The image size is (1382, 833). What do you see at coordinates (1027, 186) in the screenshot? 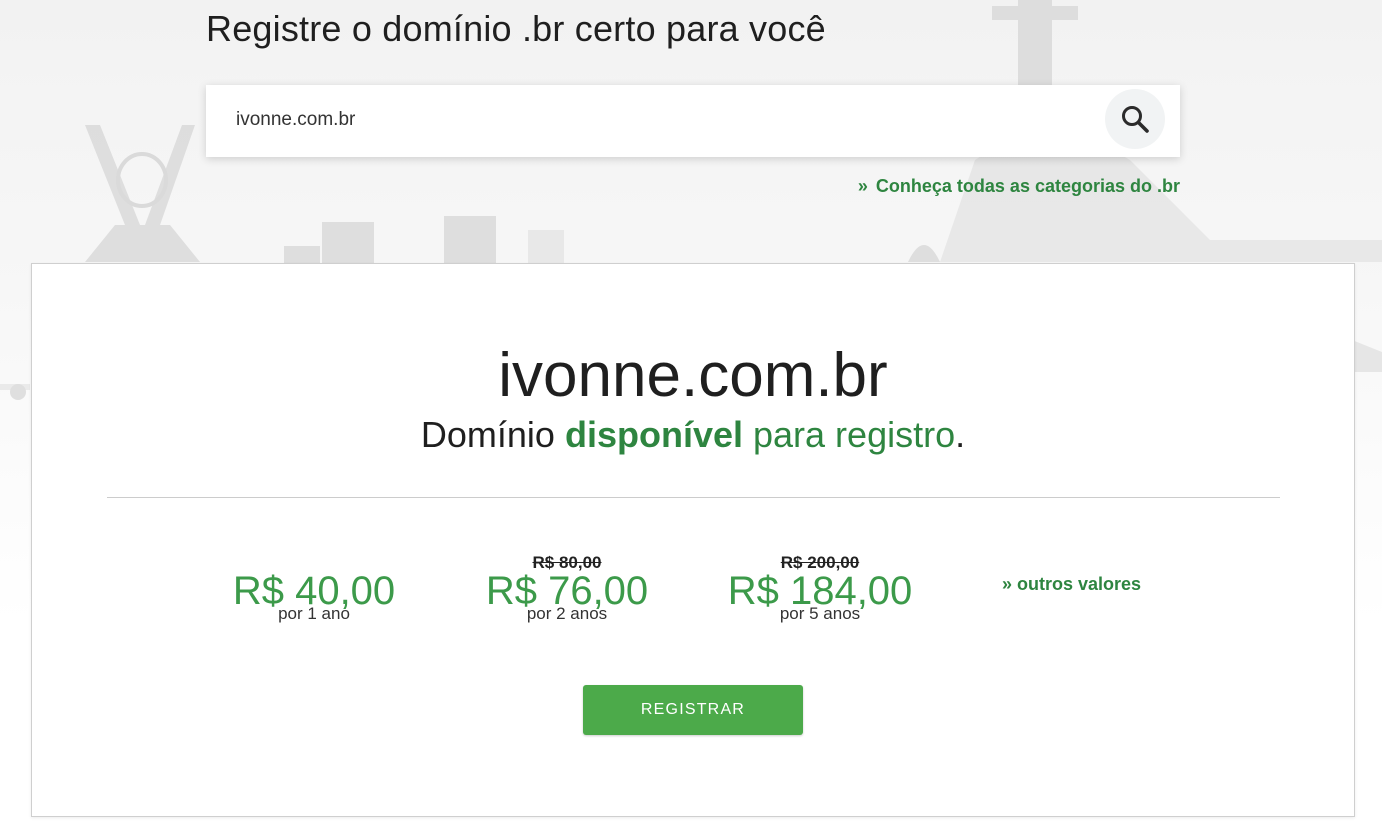
I see `all-categories-label: Conheça todas as categorias do .br` at bounding box center [1027, 186].